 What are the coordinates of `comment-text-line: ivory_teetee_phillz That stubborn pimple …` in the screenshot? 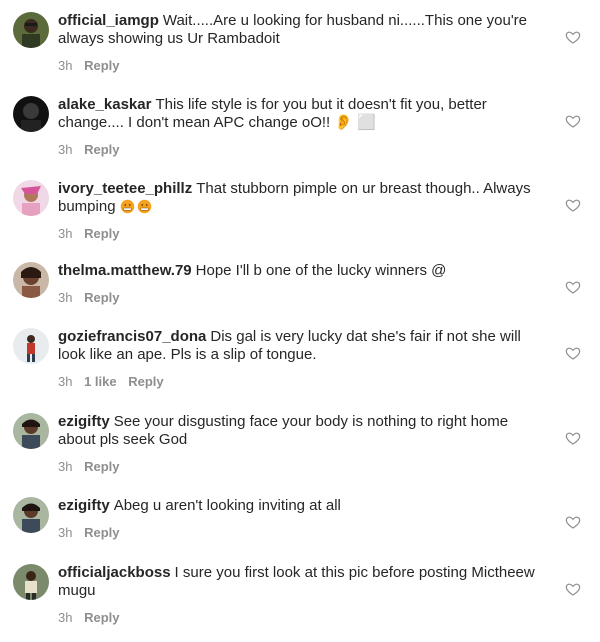 It's located at (303, 198).